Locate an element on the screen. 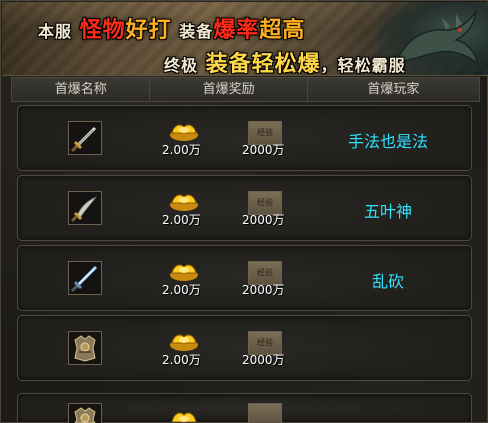  header-reward: 首爆奖励 is located at coordinates (229, 89).